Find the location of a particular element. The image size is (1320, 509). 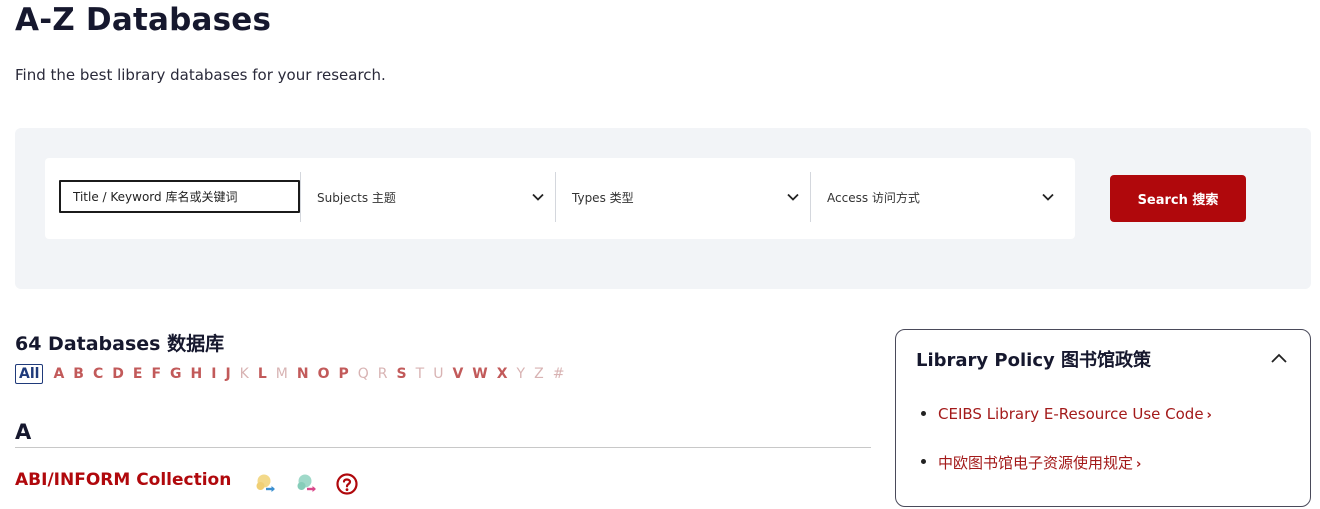

alphabet-letter-c: C is located at coordinates (98, 374).